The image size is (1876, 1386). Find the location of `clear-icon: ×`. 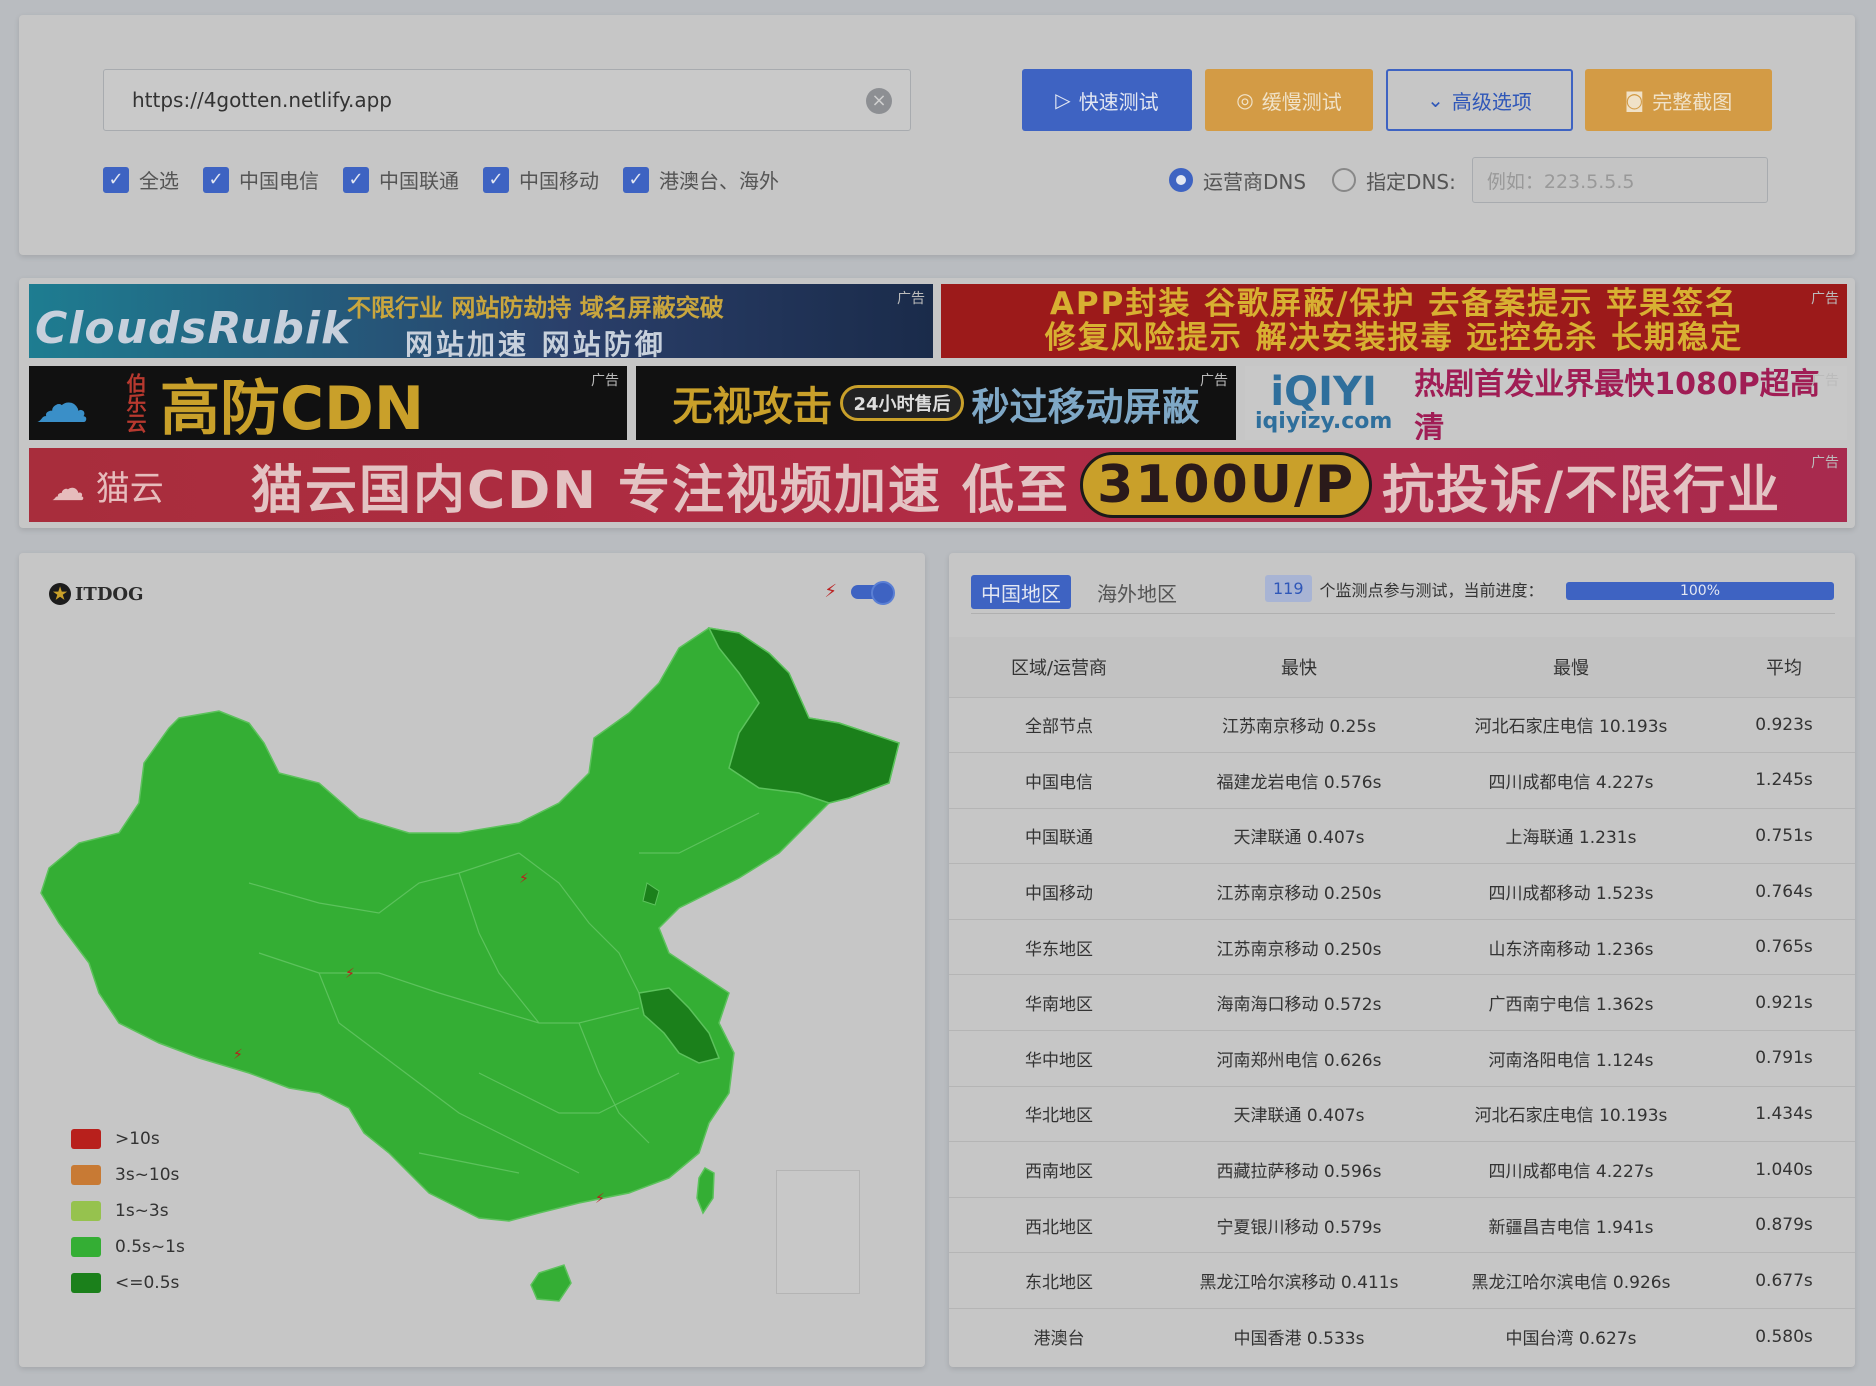

clear-icon: × is located at coordinates (879, 101).